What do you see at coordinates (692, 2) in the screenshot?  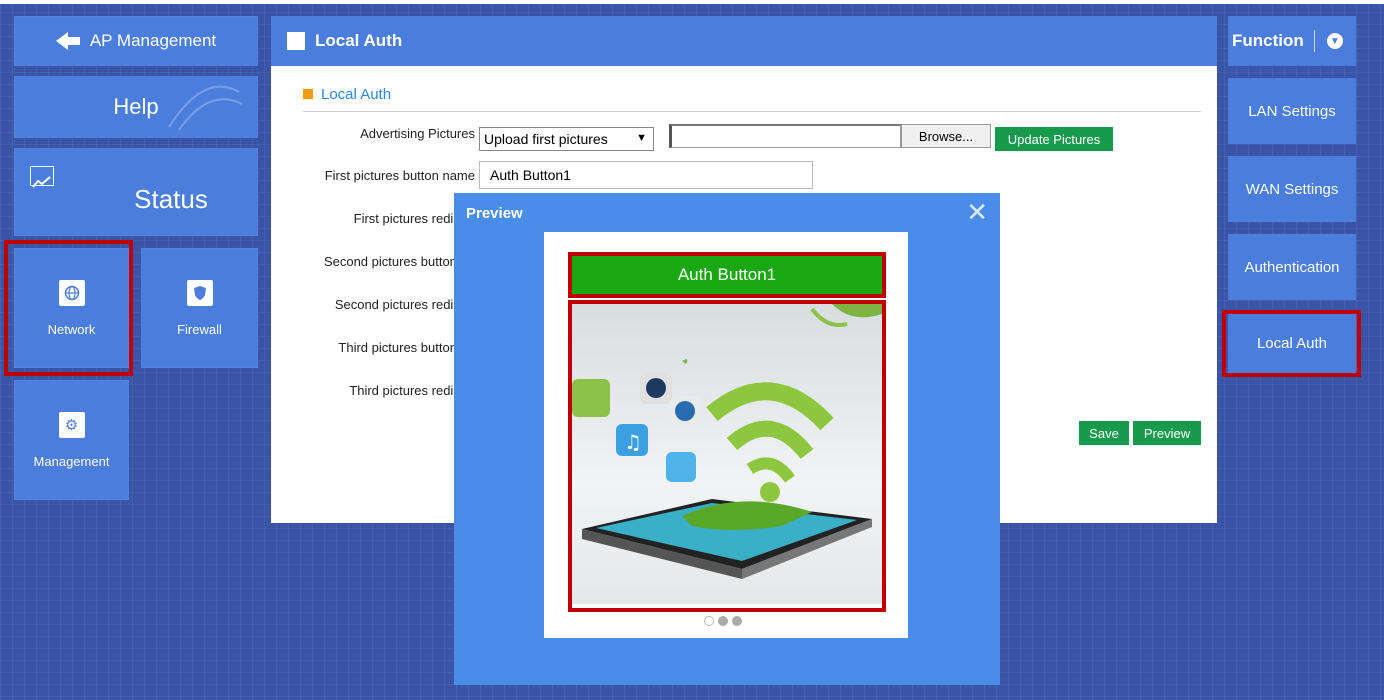 I see `top-border` at bounding box center [692, 2].